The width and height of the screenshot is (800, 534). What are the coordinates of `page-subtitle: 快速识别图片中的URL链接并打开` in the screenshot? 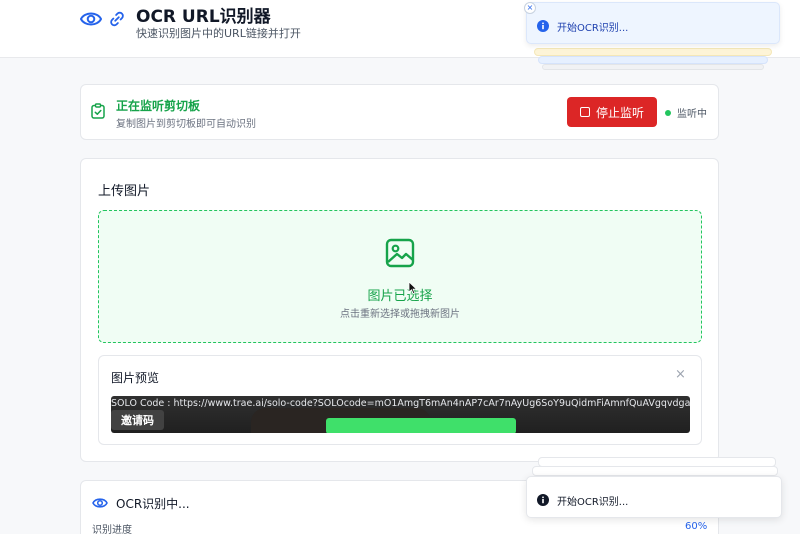 It's located at (218, 33).